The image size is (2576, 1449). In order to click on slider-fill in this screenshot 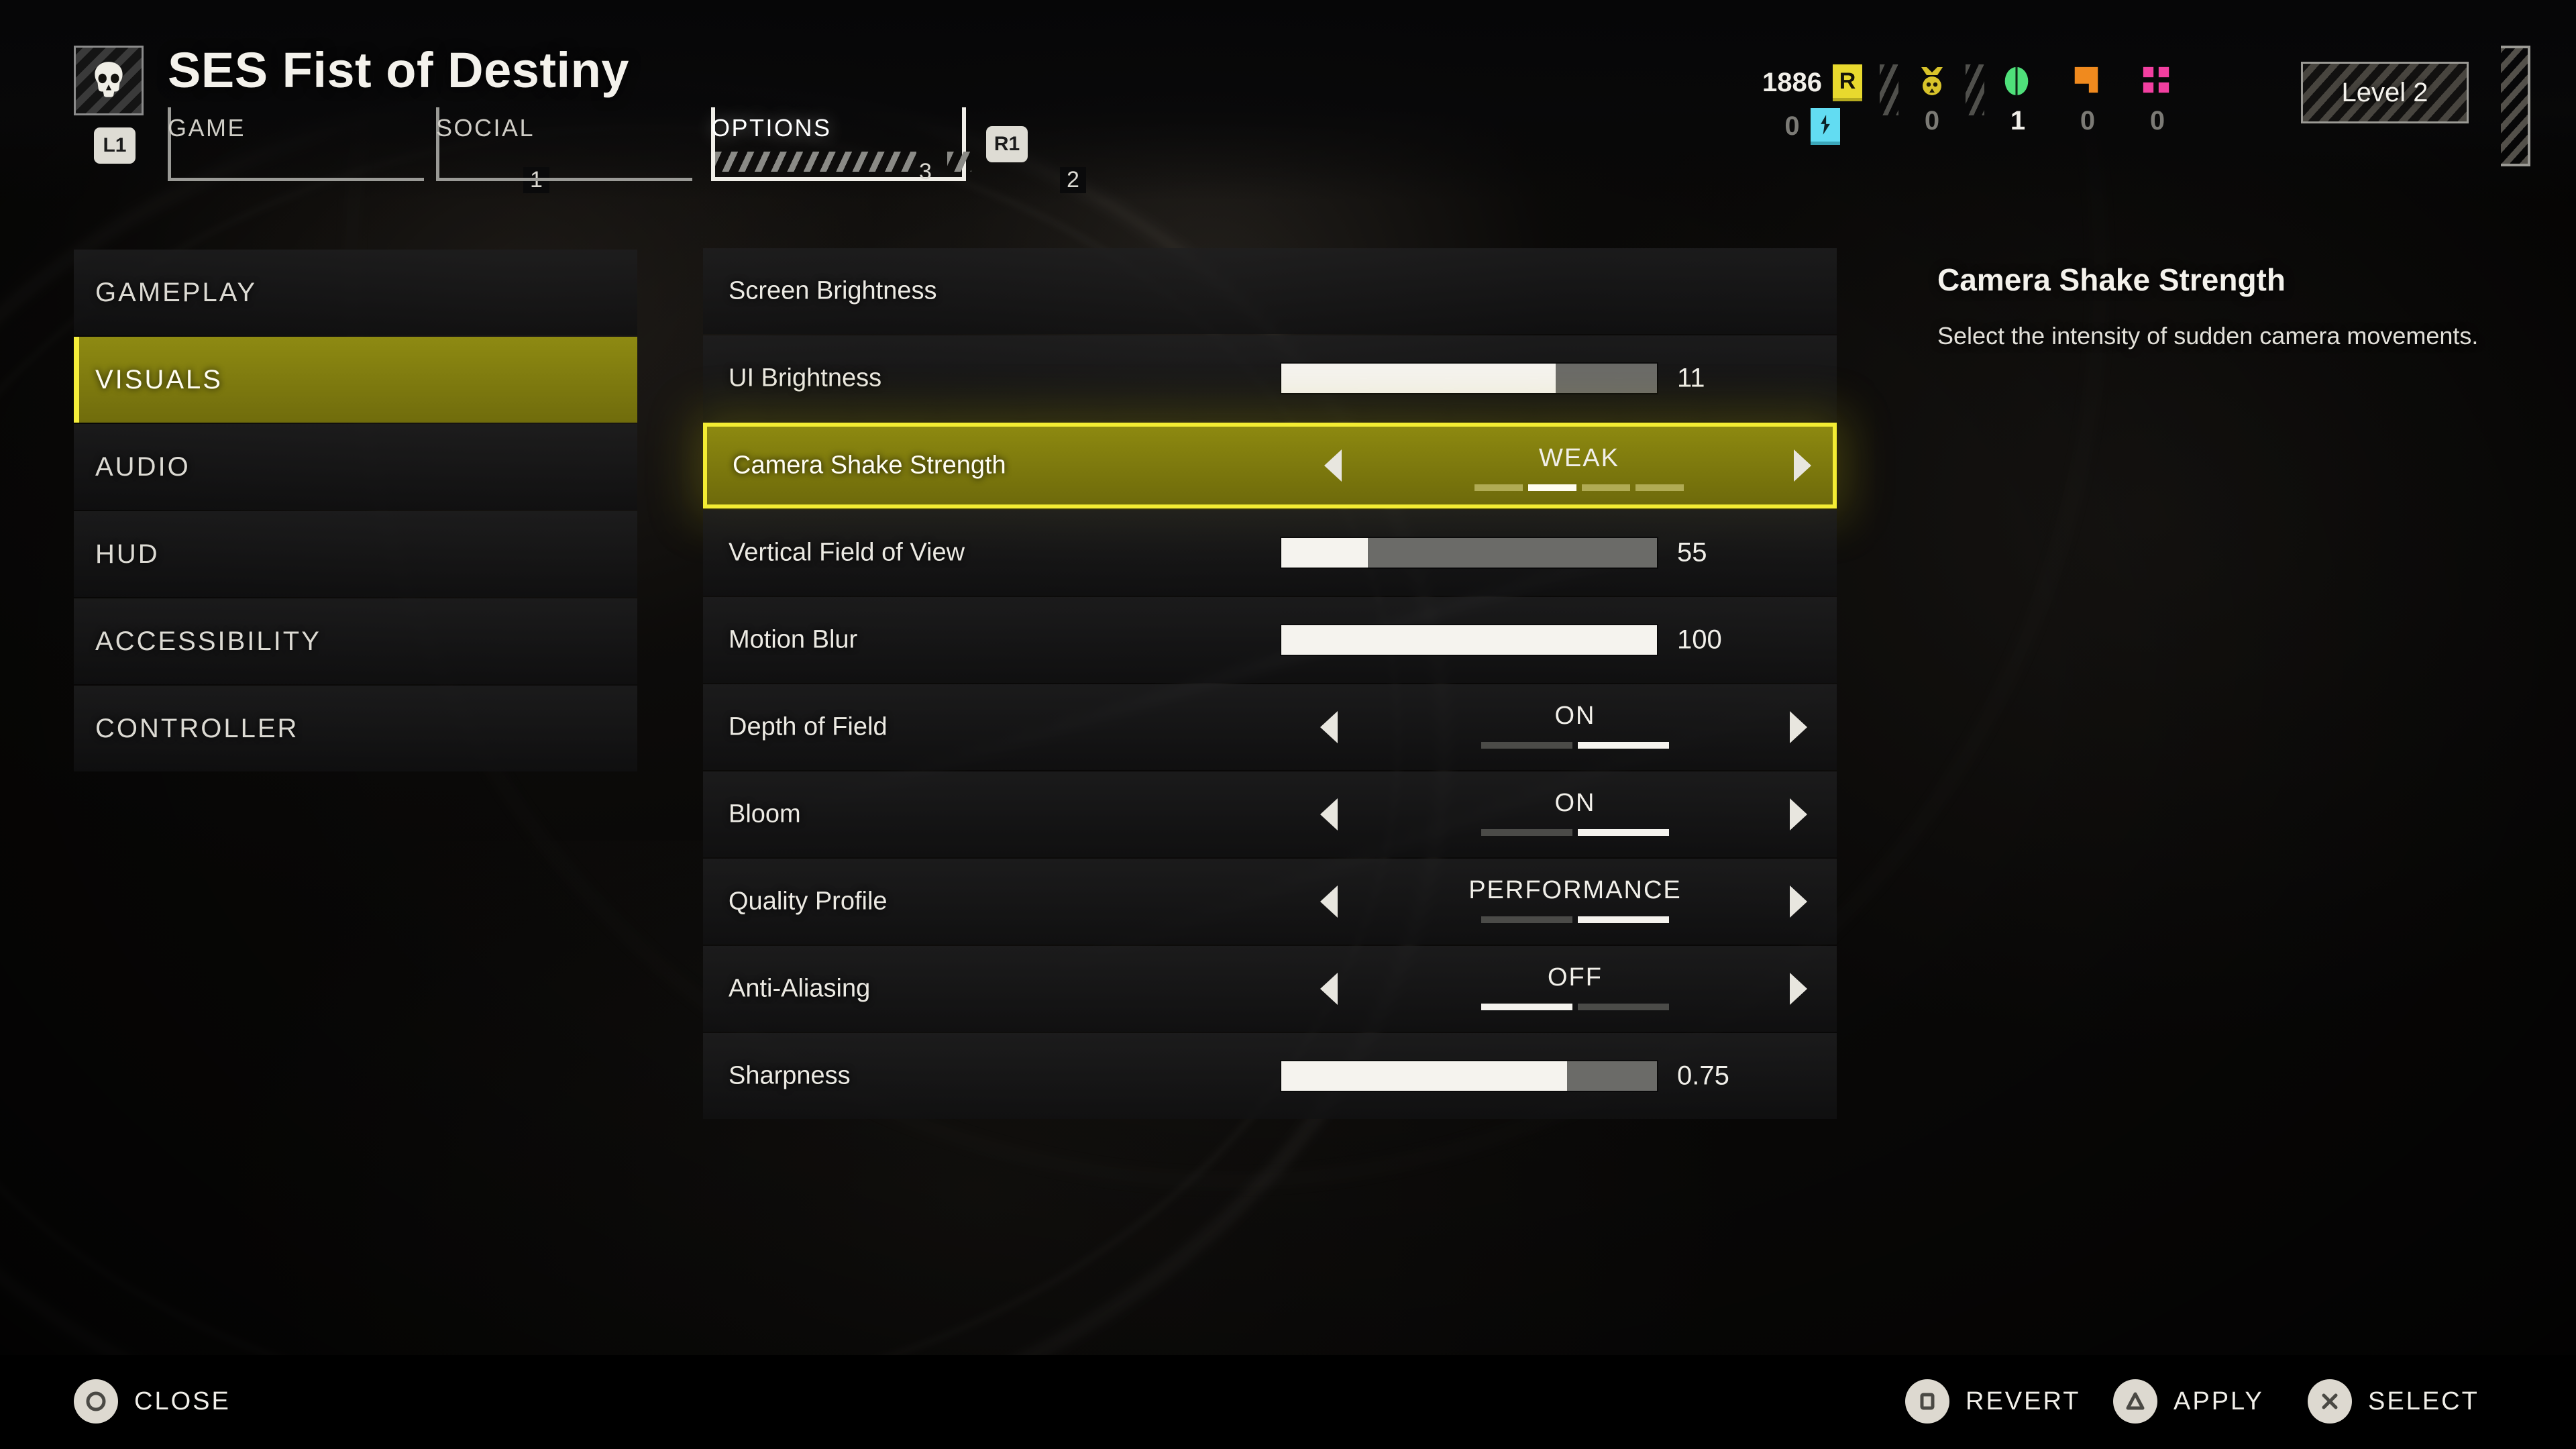, I will do `click(1469, 640)`.